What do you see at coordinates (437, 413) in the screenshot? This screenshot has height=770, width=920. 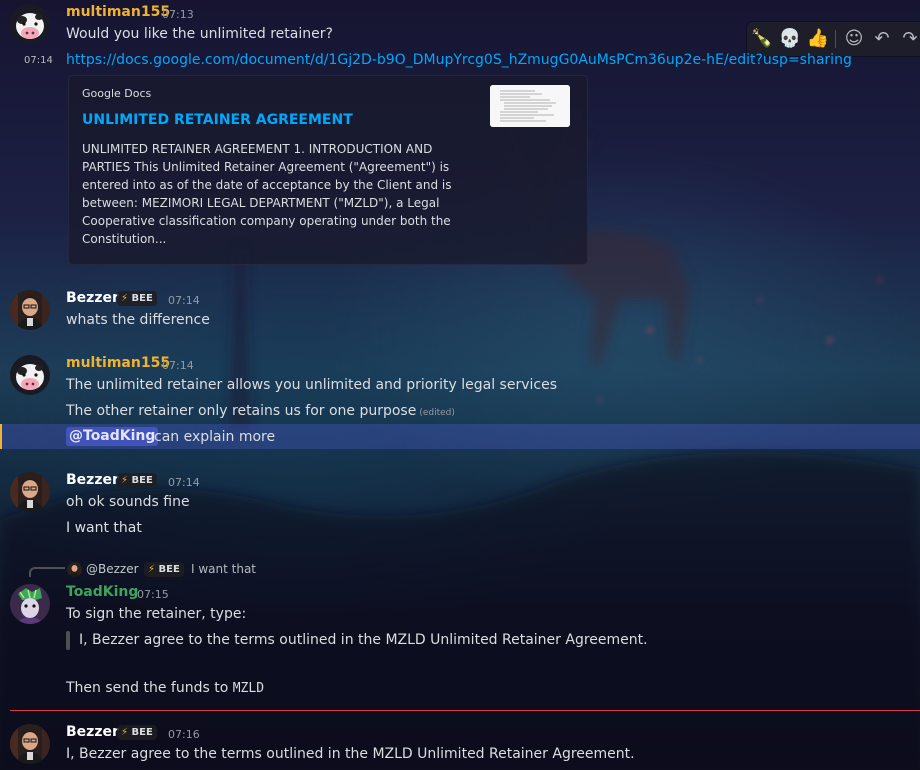 I see `edited-marker: (edited)` at bounding box center [437, 413].